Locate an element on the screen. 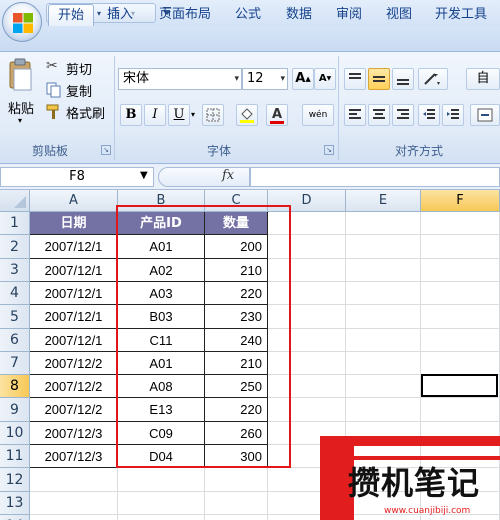  font-size-combo: 12 ▾ is located at coordinates (265, 79).